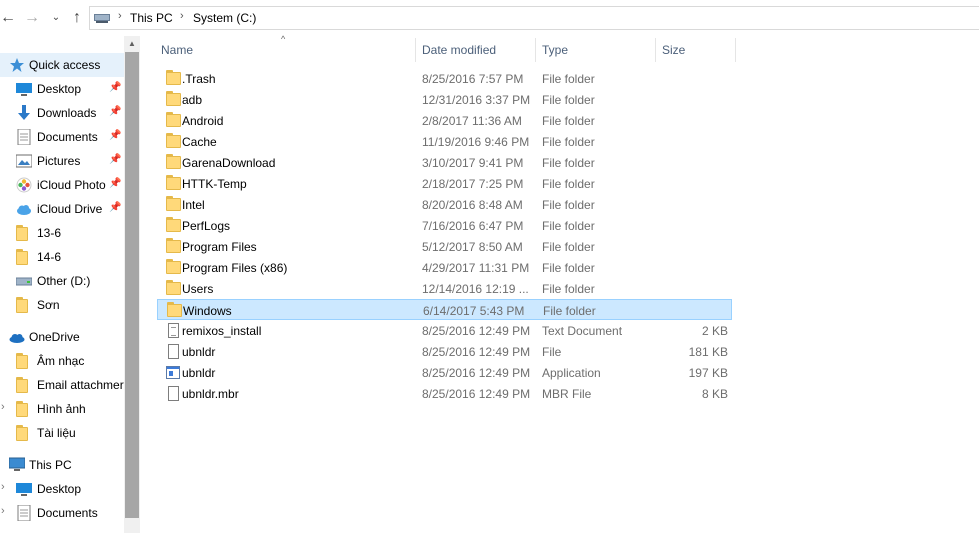 The height and width of the screenshot is (533, 979). Describe the element at coordinates (459, 49) in the screenshot. I see `column-date-modified: Date modified` at that location.